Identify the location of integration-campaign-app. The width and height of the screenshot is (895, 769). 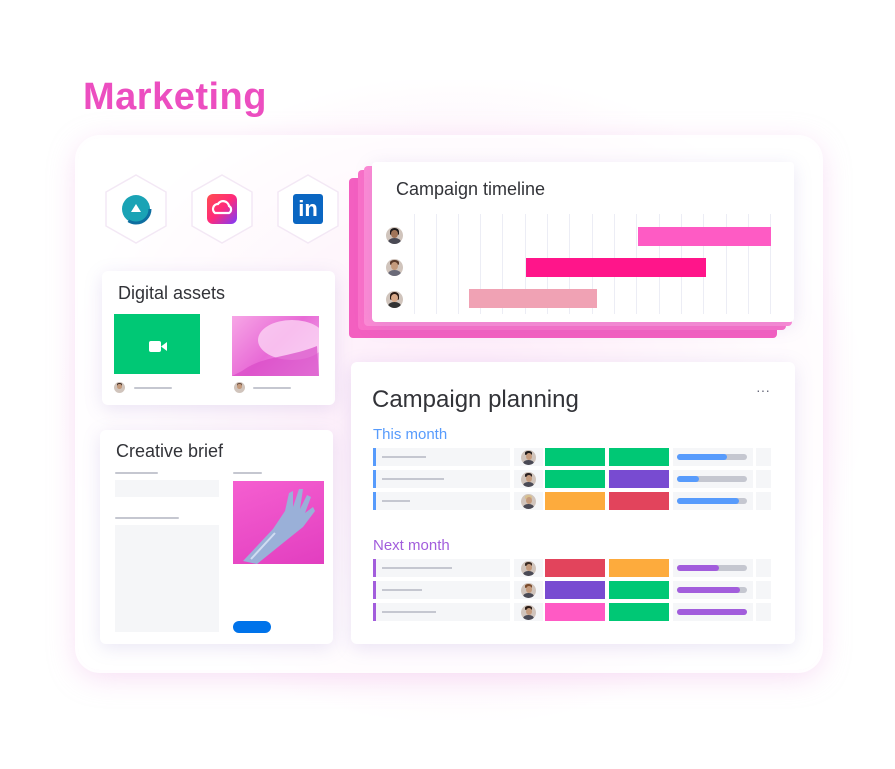
(136, 209).